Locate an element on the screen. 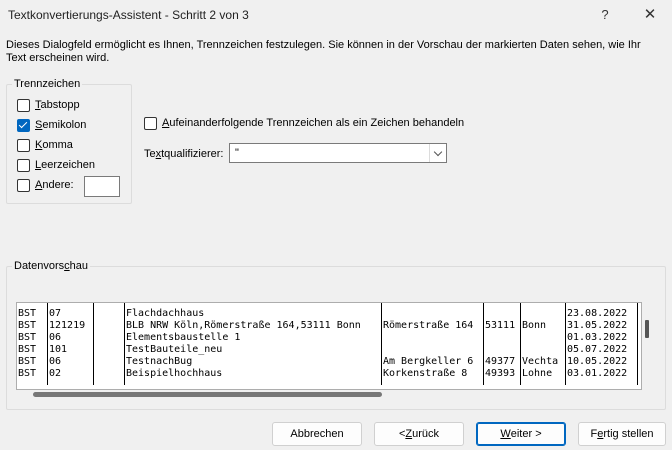 The width and height of the screenshot is (672, 450). preview-cell: TestBauteile_neu is located at coordinates (174, 349).